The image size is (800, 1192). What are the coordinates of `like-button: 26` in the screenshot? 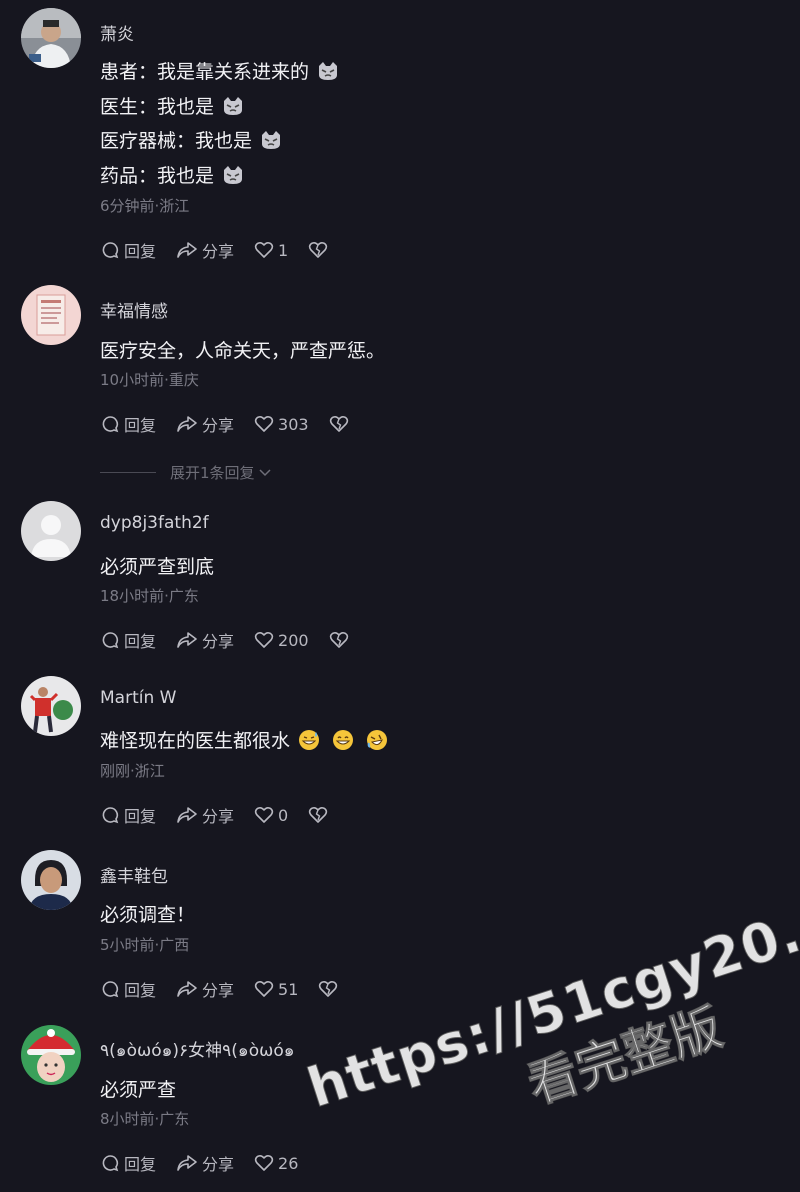 It's located at (276, 1163).